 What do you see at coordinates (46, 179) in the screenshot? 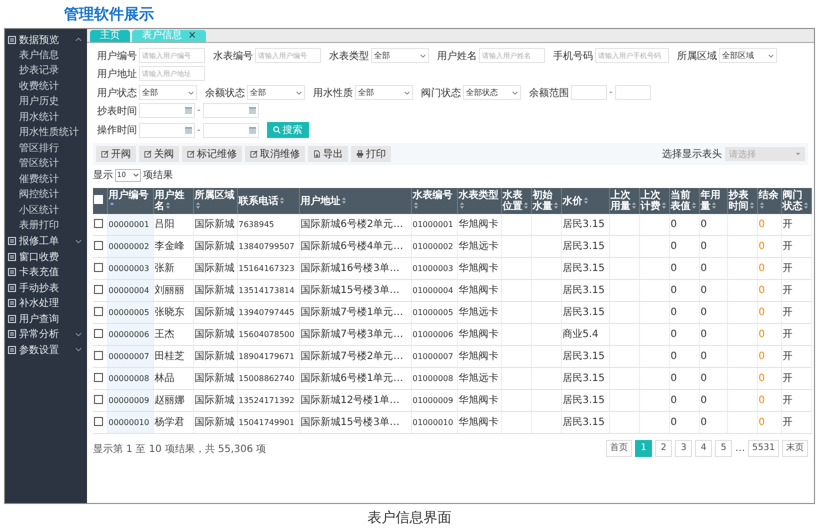
I see `sidebar-item: 催费统计` at bounding box center [46, 179].